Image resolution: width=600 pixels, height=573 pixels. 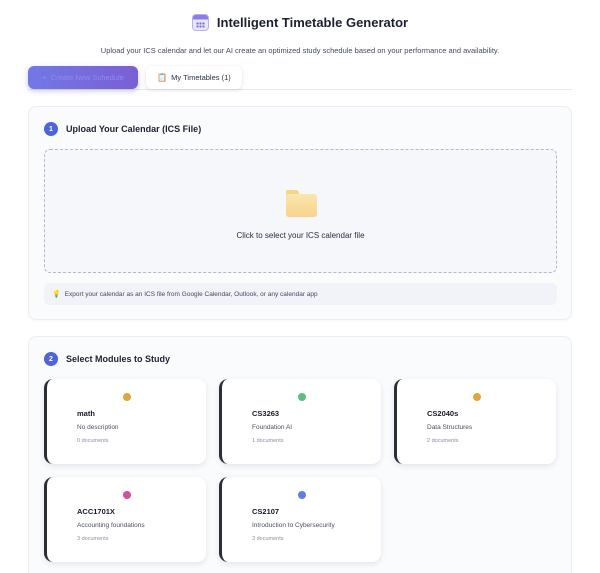 I want to click on plus-icon: +, so click(x=44, y=77).